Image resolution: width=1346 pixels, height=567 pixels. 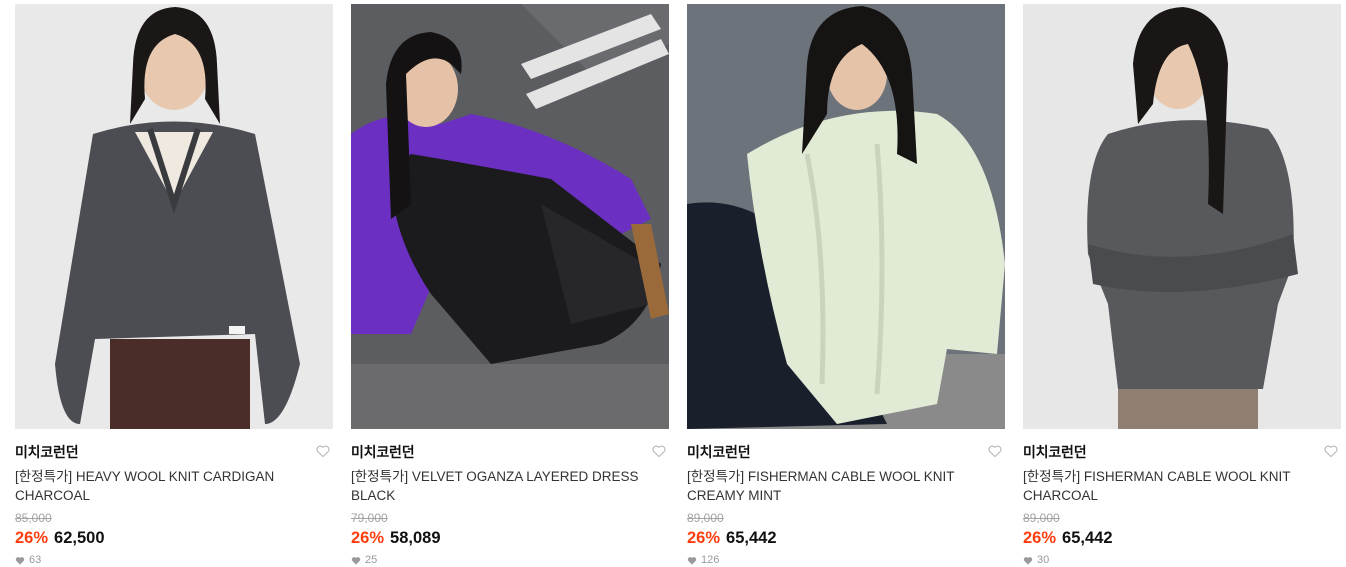 What do you see at coordinates (510, 560) in the screenshot?
I see `likes-count-row: 25` at bounding box center [510, 560].